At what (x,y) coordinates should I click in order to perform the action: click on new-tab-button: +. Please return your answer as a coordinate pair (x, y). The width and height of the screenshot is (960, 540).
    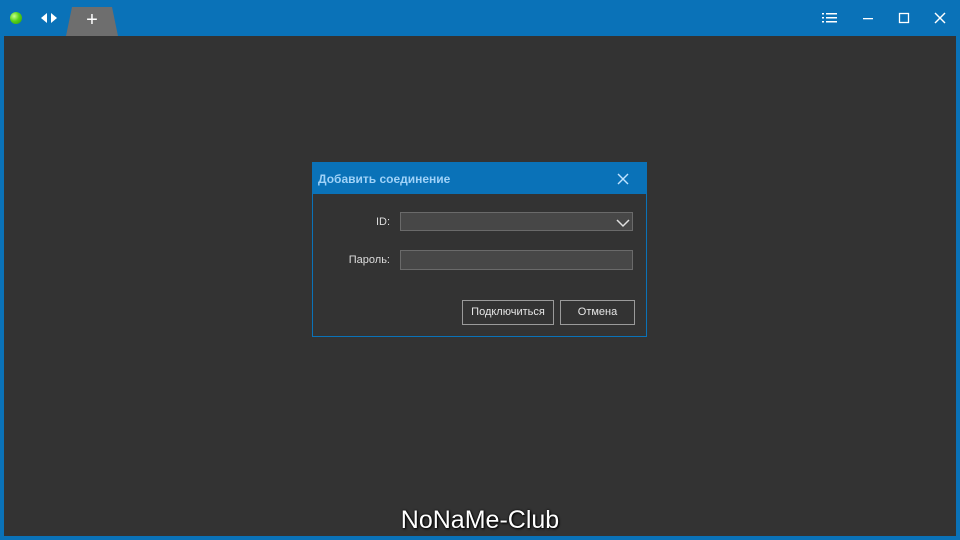
    Looking at the image, I should click on (92, 21).